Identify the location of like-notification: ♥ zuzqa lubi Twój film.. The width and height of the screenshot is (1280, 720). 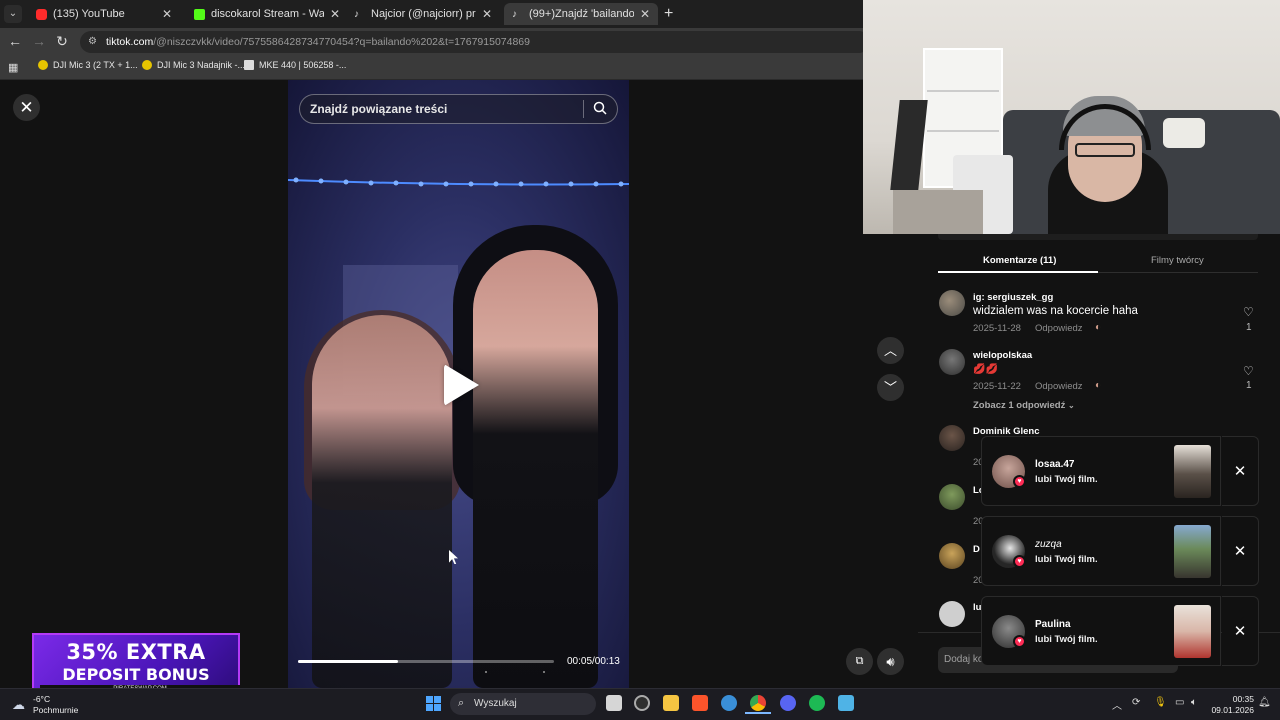
(1101, 551).